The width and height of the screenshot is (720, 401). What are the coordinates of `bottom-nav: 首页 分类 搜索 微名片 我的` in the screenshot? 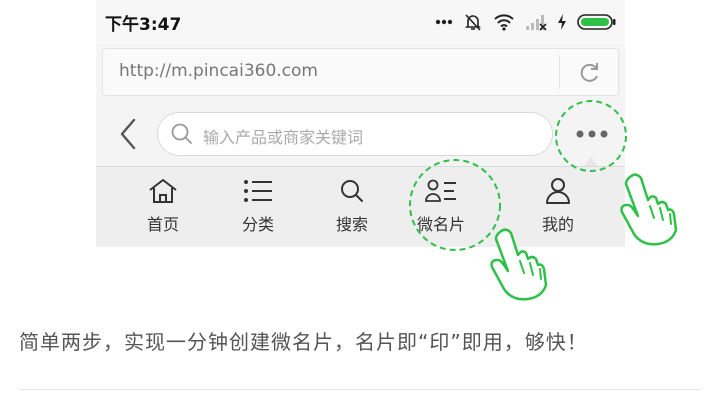 It's located at (360, 206).